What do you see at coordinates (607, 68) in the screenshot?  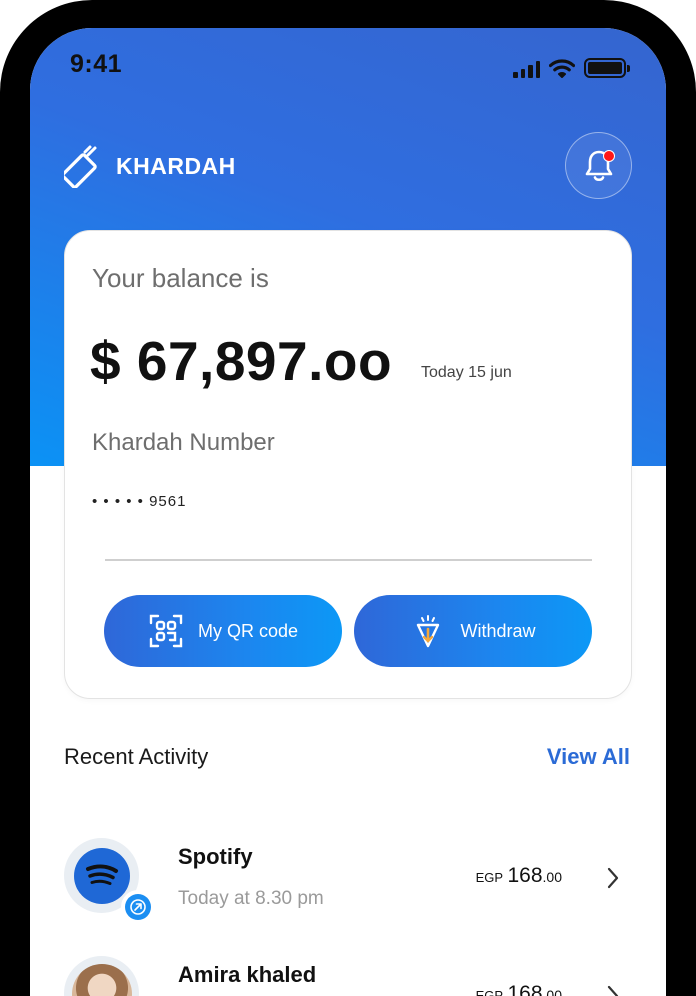 I see `battery-icon` at bounding box center [607, 68].